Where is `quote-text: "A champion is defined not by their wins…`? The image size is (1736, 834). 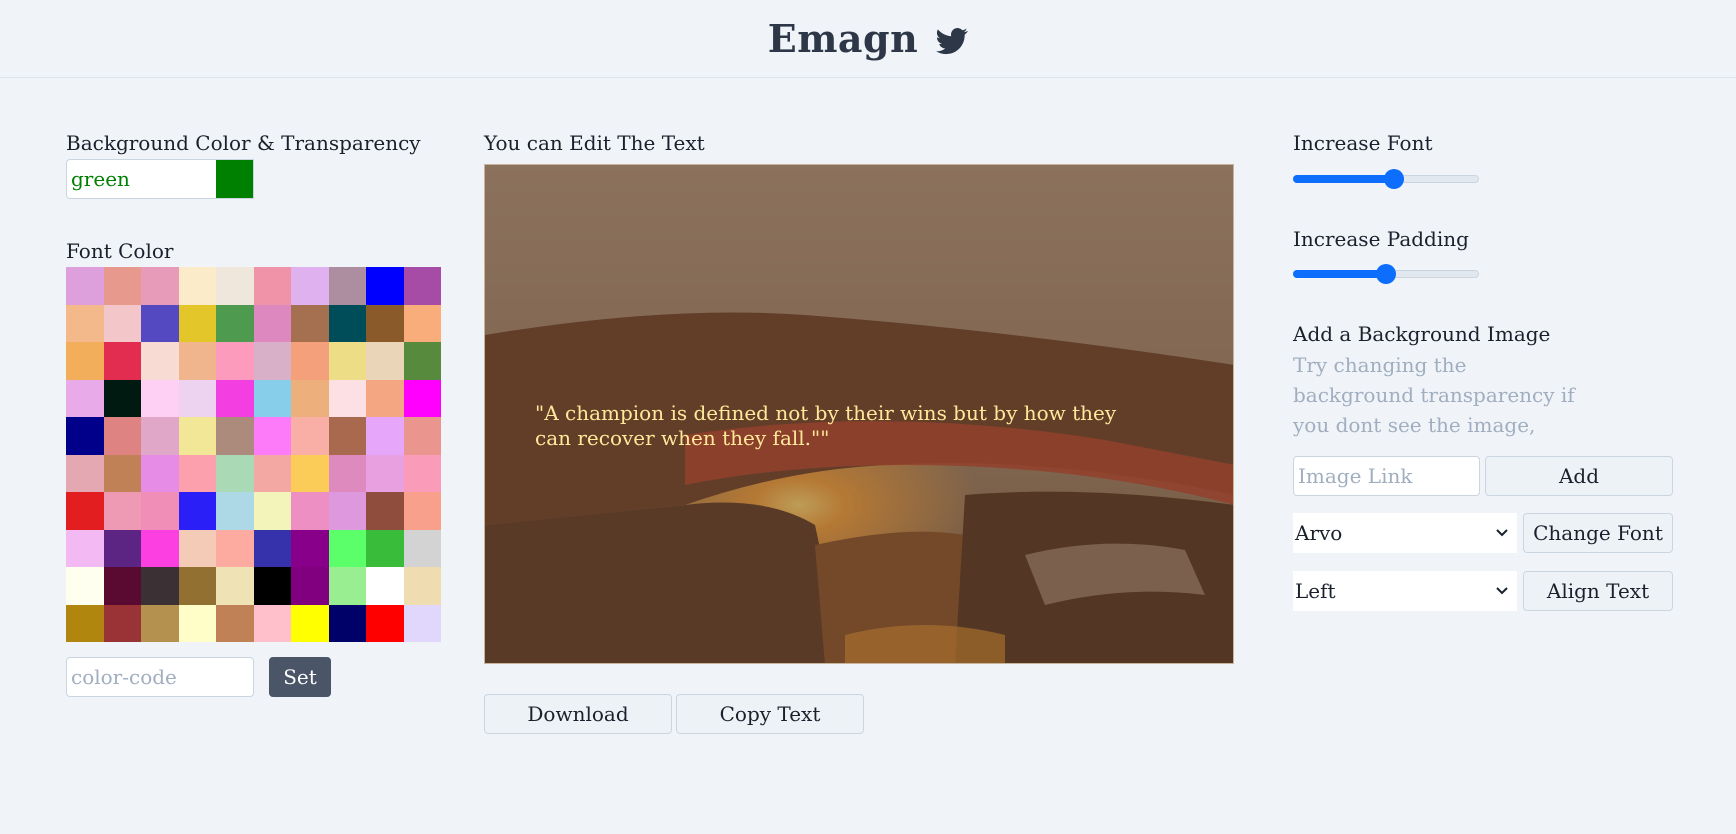
quote-text: "A champion is defined not by their wins… is located at coordinates (845, 426).